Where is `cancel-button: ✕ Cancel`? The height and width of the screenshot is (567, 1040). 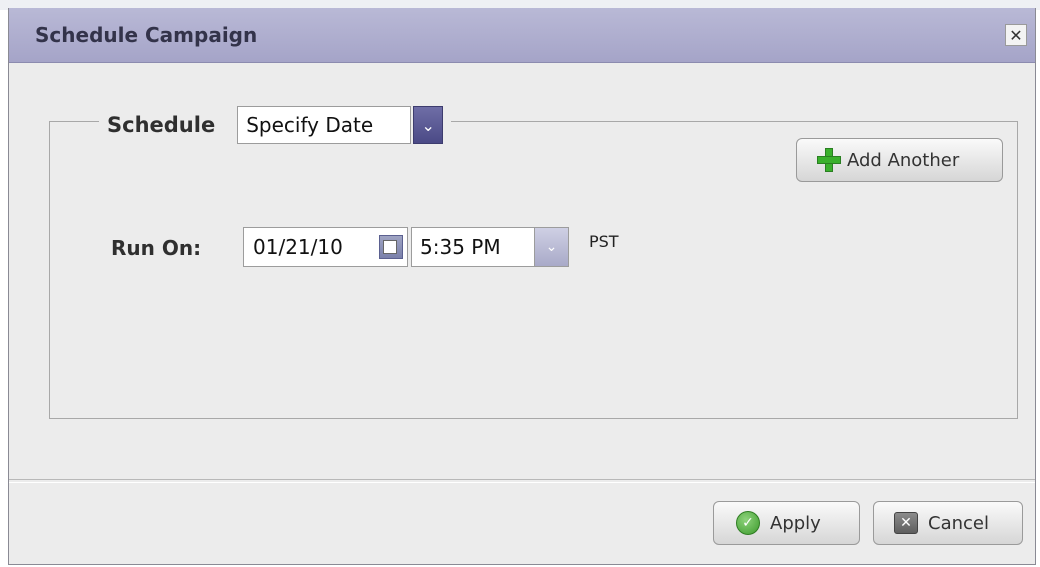
cancel-button: ✕ Cancel is located at coordinates (948, 523).